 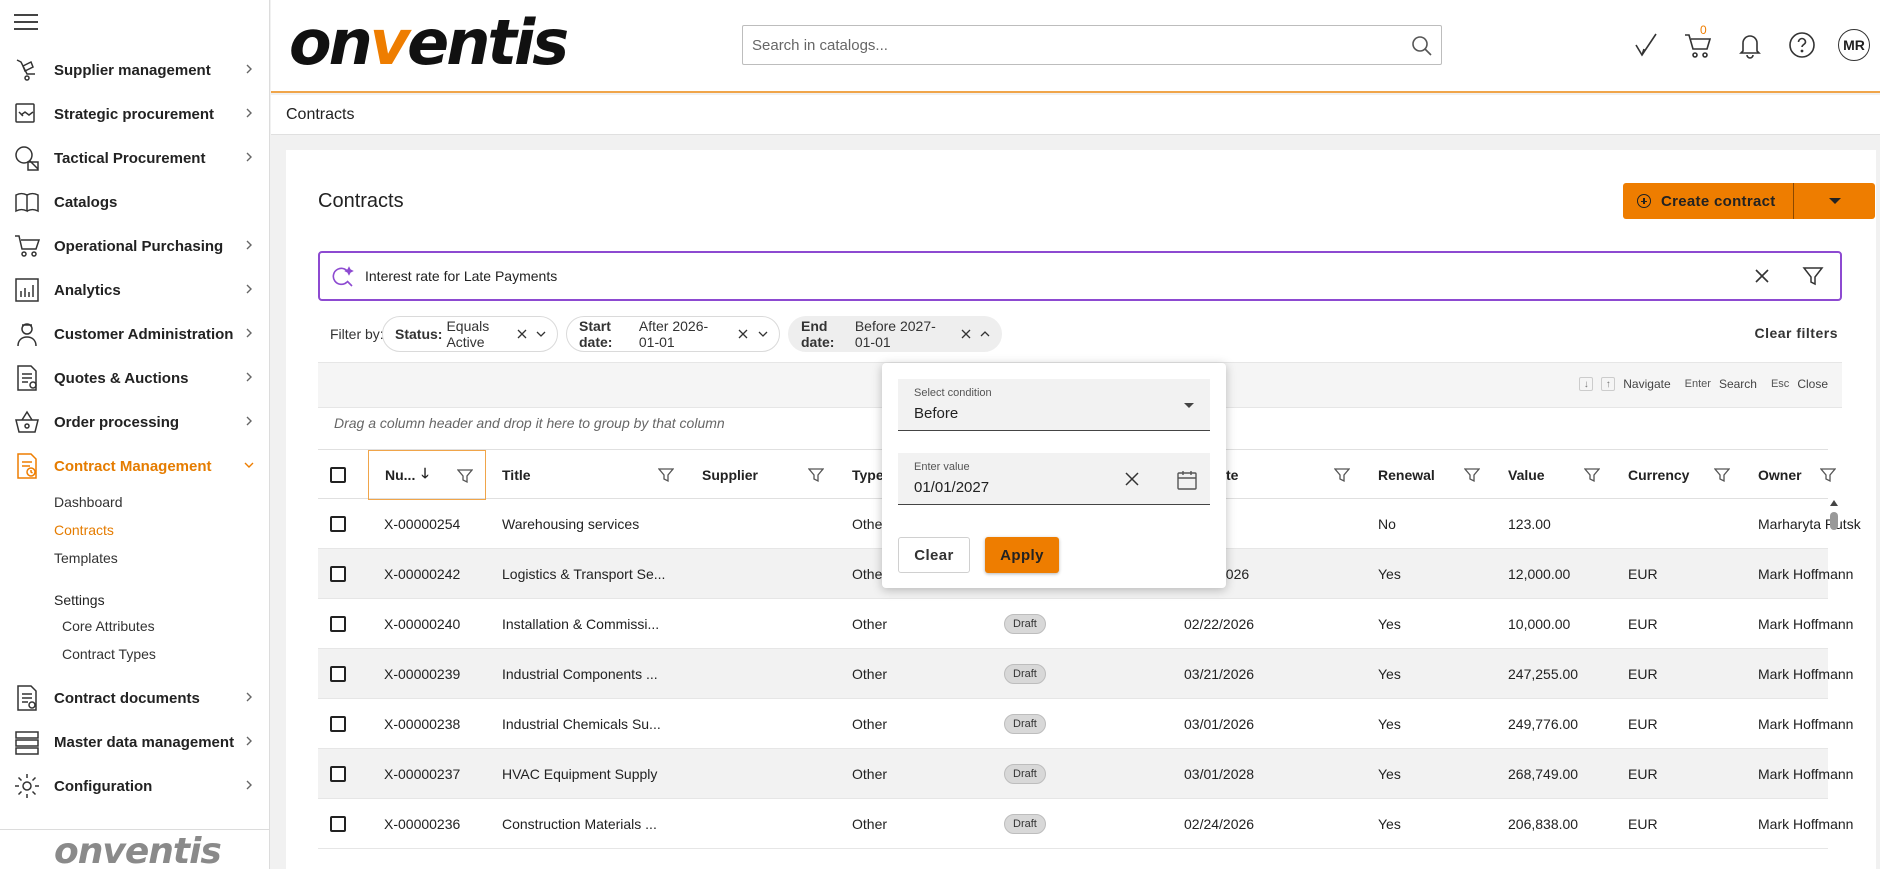 I want to click on sidebar-item-analytics: Analytics, so click(x=135, y=290).